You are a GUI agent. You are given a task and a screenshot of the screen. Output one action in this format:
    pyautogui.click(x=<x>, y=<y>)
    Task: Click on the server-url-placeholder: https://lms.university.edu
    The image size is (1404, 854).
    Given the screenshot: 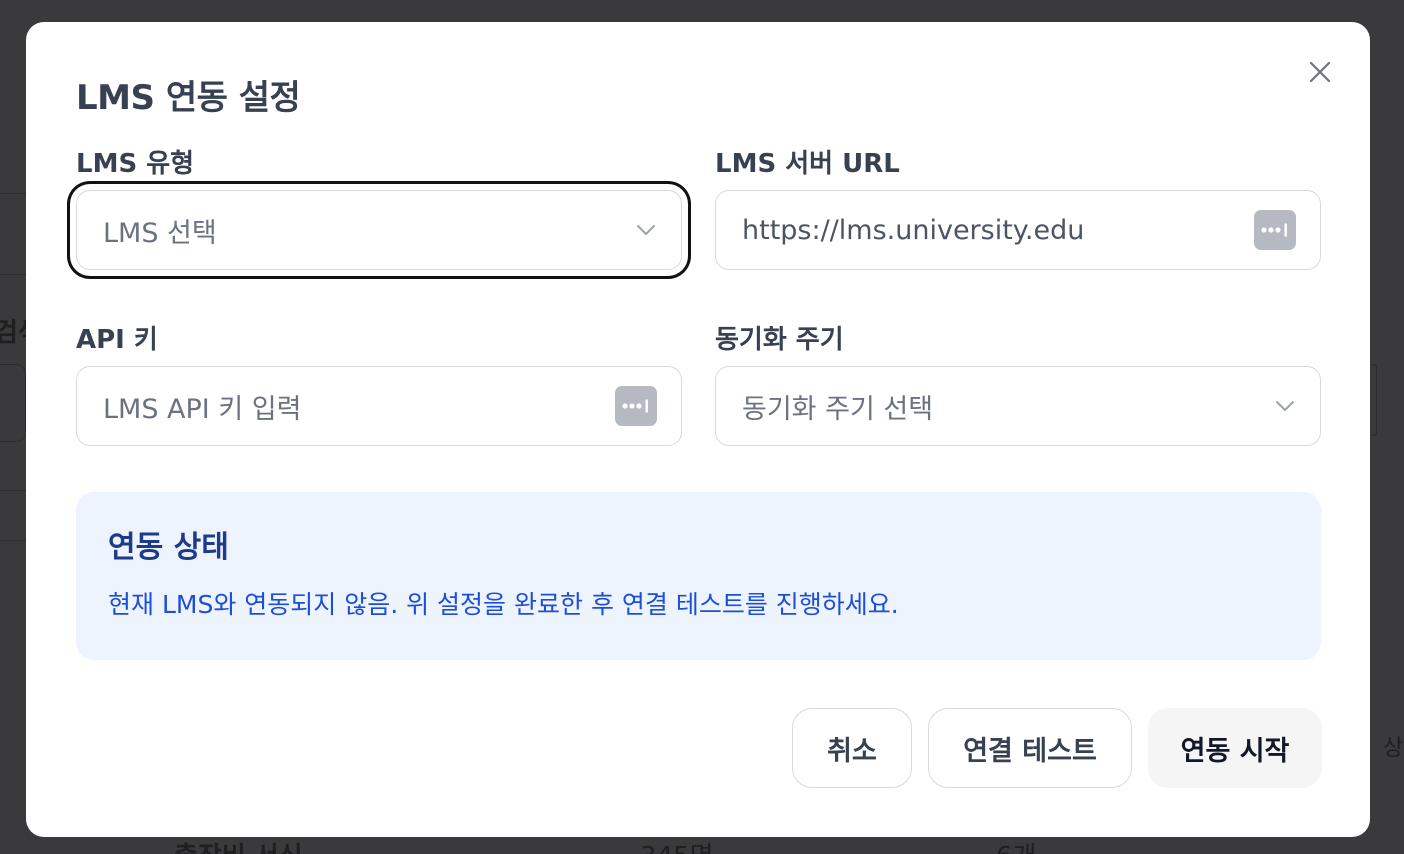 What is the action you would take?
    pyautogui.click(x=913, y=230)
    